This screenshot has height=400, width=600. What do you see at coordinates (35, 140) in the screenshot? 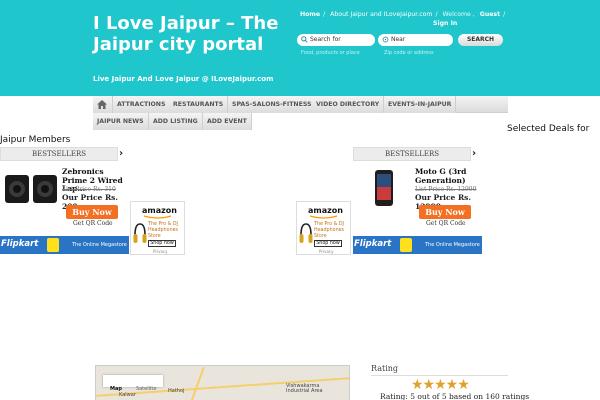
I see `members-heading: Jaipur Members` at bounding box center [35, 140].